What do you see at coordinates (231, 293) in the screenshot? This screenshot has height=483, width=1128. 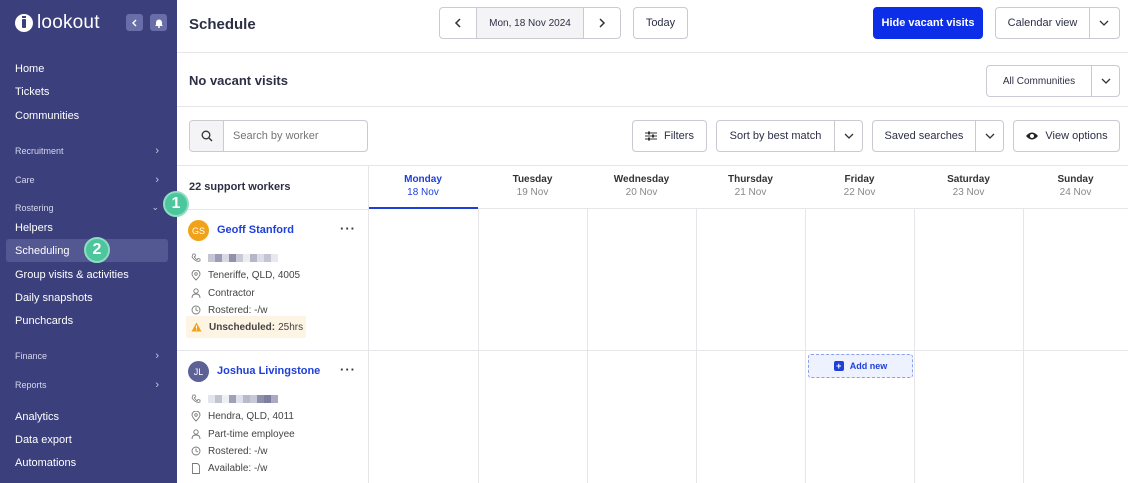 I see `role-text: Contractor` at bounding box center [231, 293].